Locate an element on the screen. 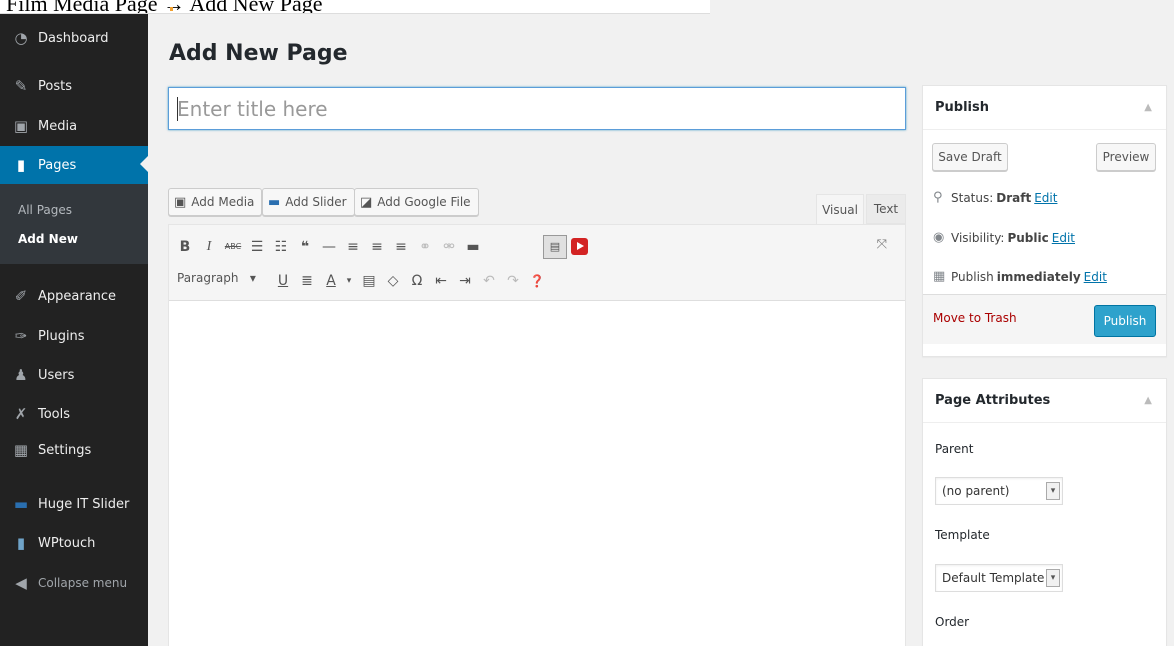 The width and height of the screenshot is (1174, 646). format-select: Paragraph ▾ is located at coordinates (216, 278).